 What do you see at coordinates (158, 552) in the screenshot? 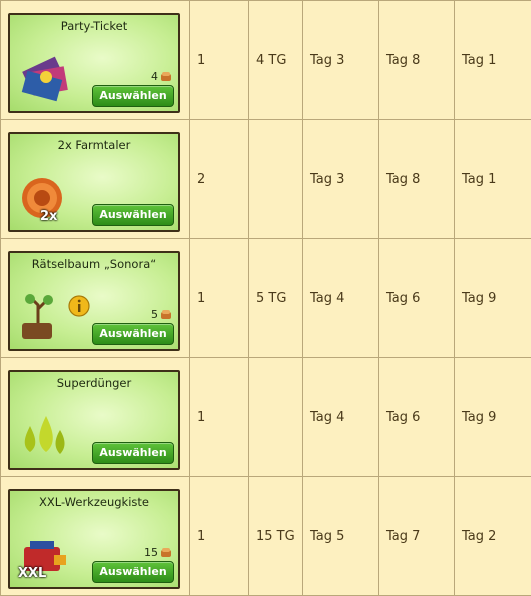
I see `price-label: 15` at bounding box center [158, 552].